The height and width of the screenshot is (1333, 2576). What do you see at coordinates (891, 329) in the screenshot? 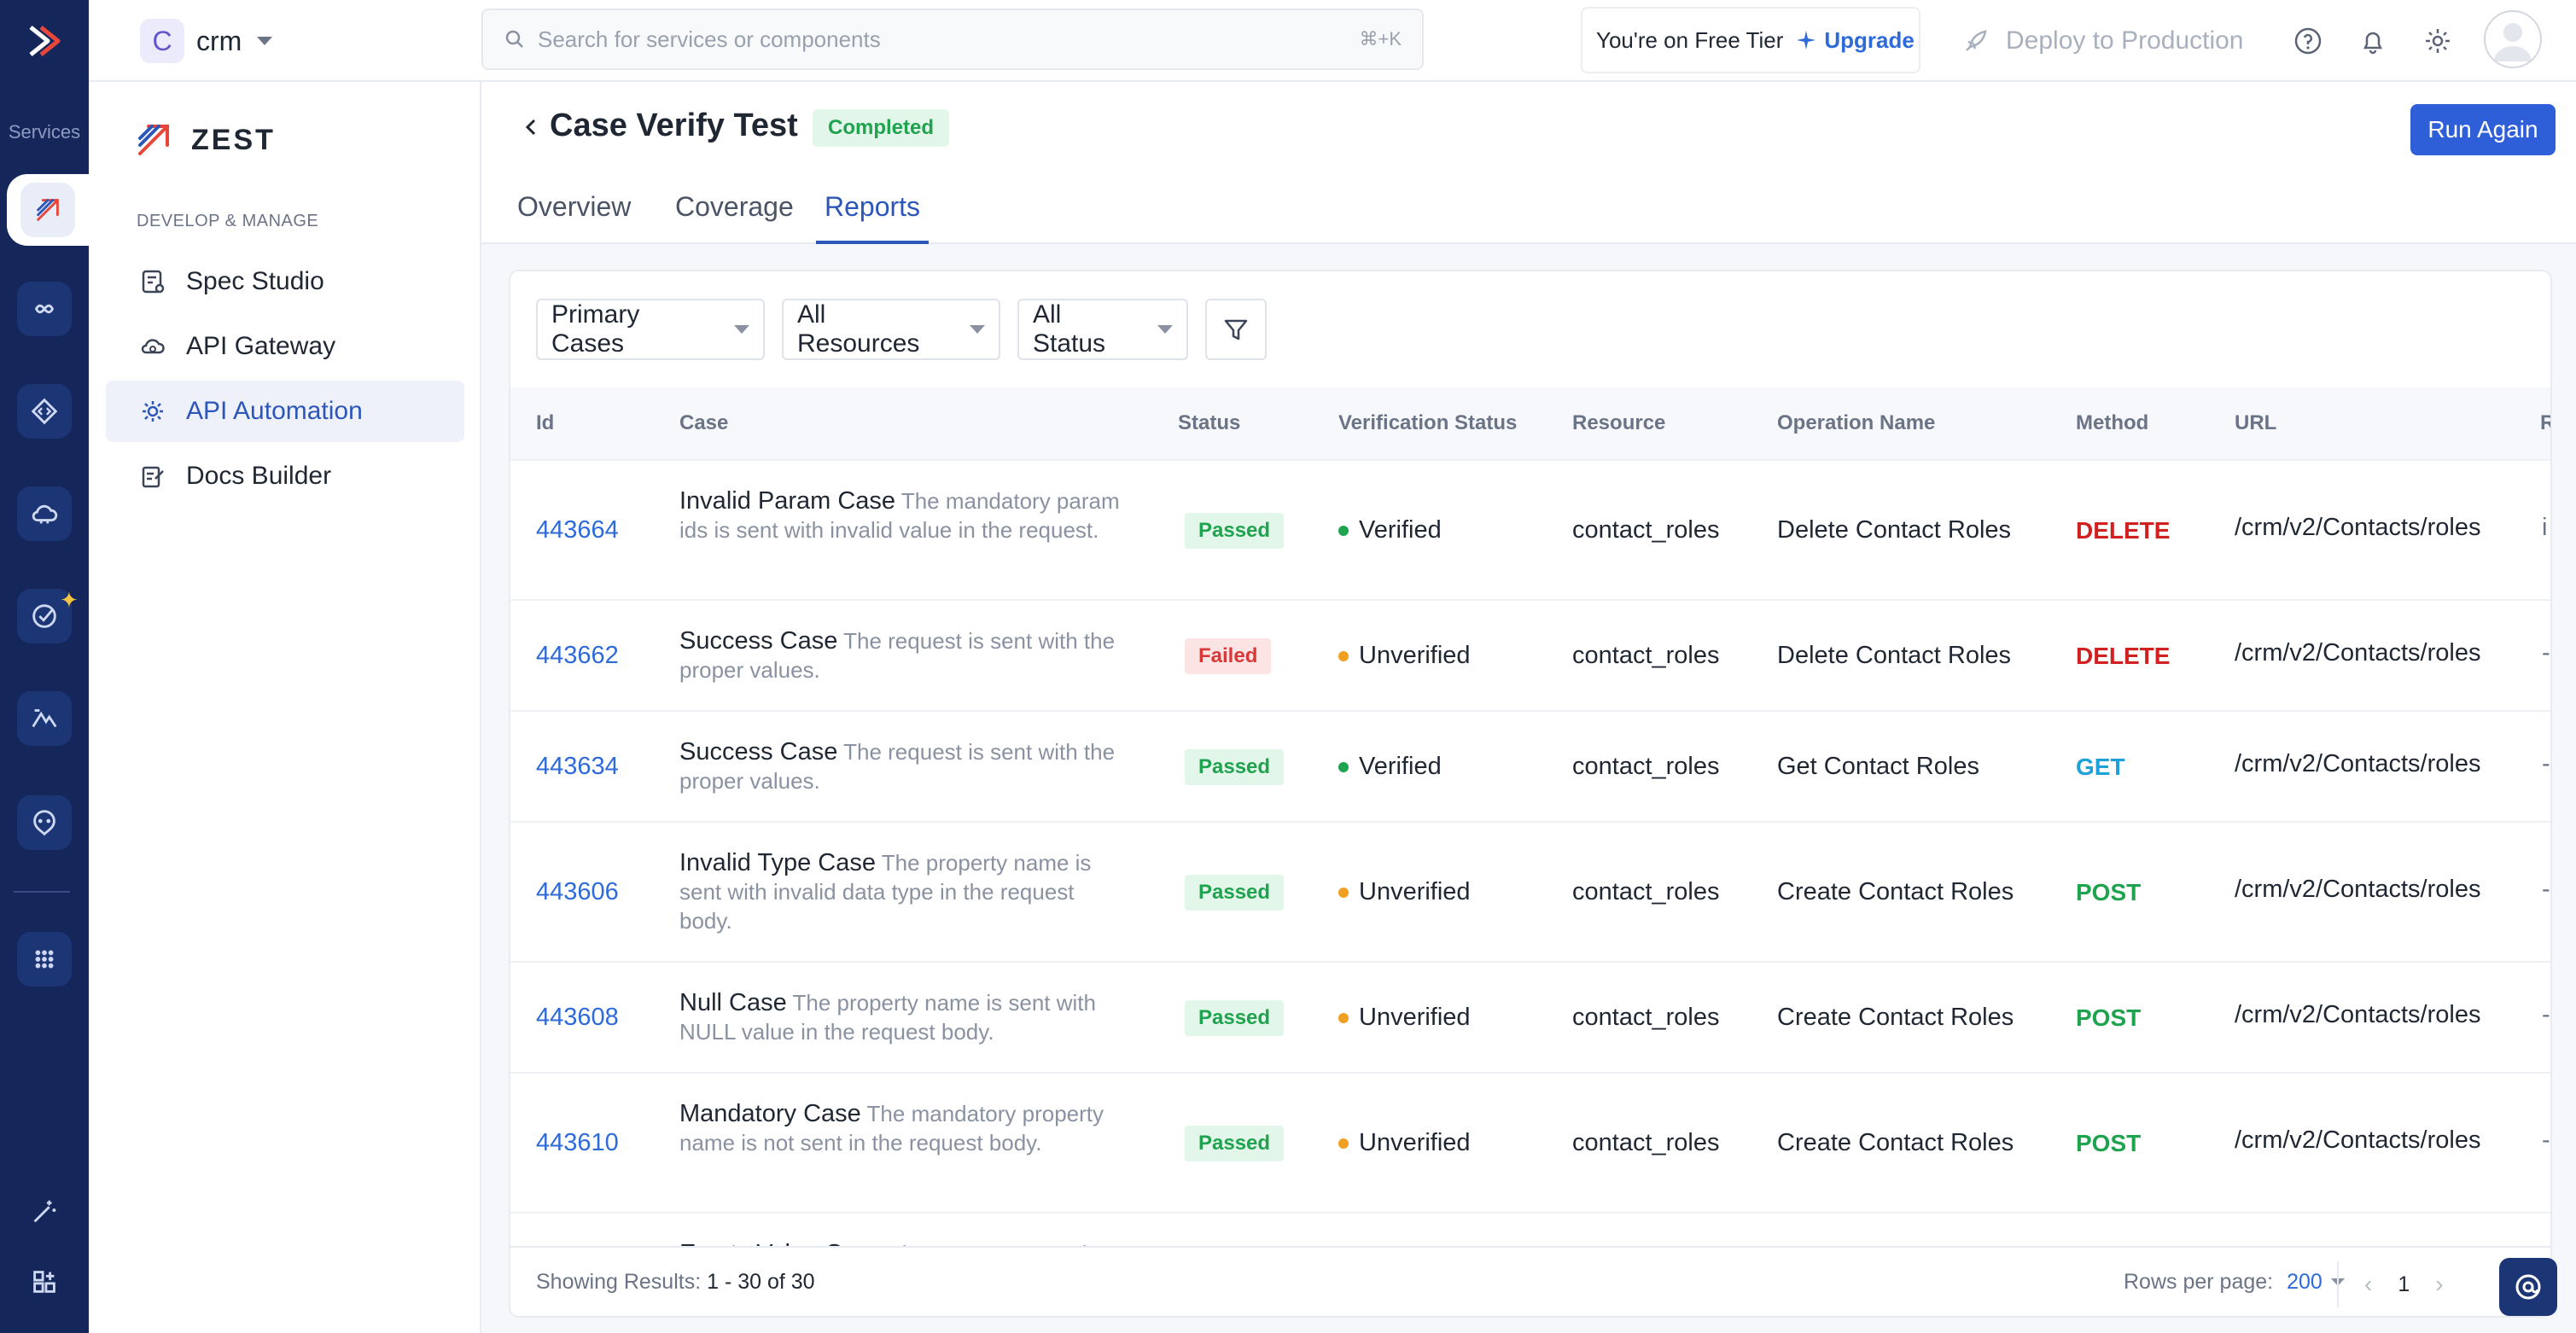
I see `resource-select: All Resources` at bounding box center [891, 329].